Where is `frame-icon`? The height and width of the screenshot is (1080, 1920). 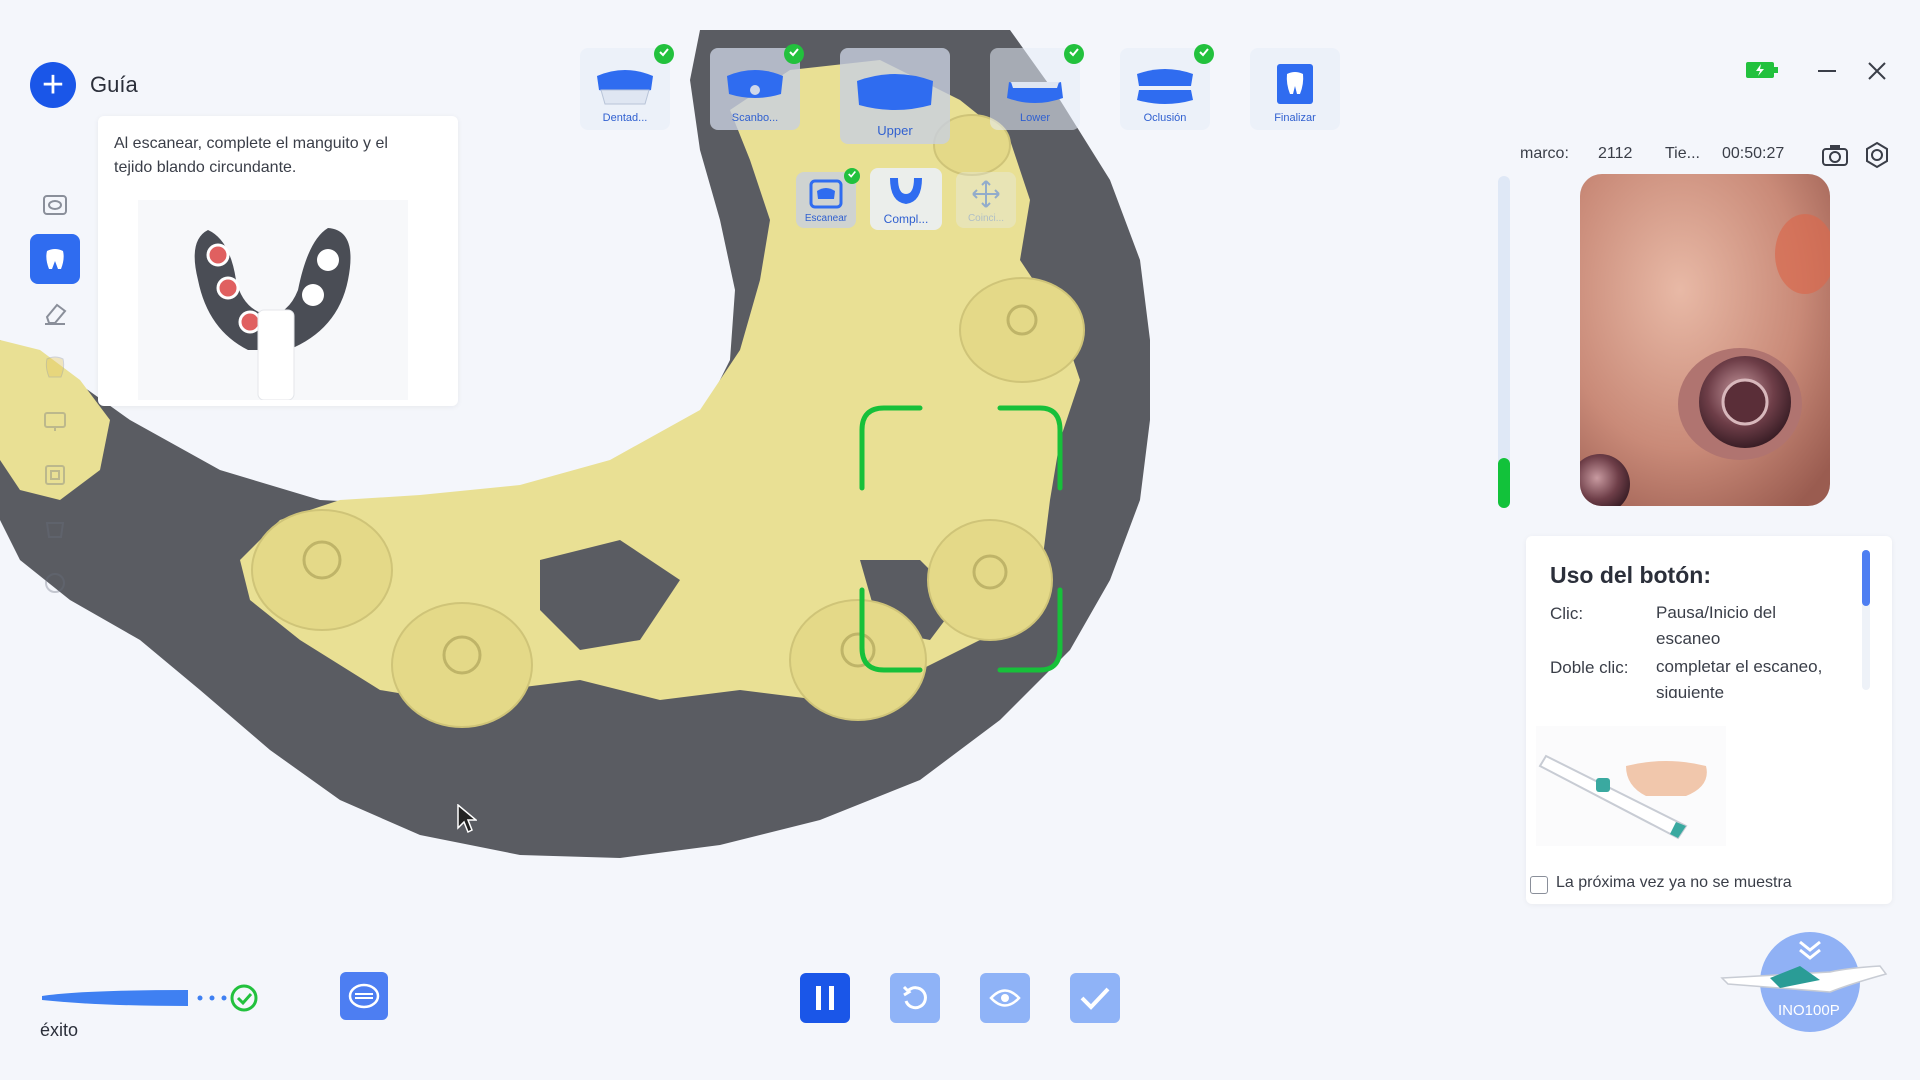 frame-icon is located at coordinates (55, 475).